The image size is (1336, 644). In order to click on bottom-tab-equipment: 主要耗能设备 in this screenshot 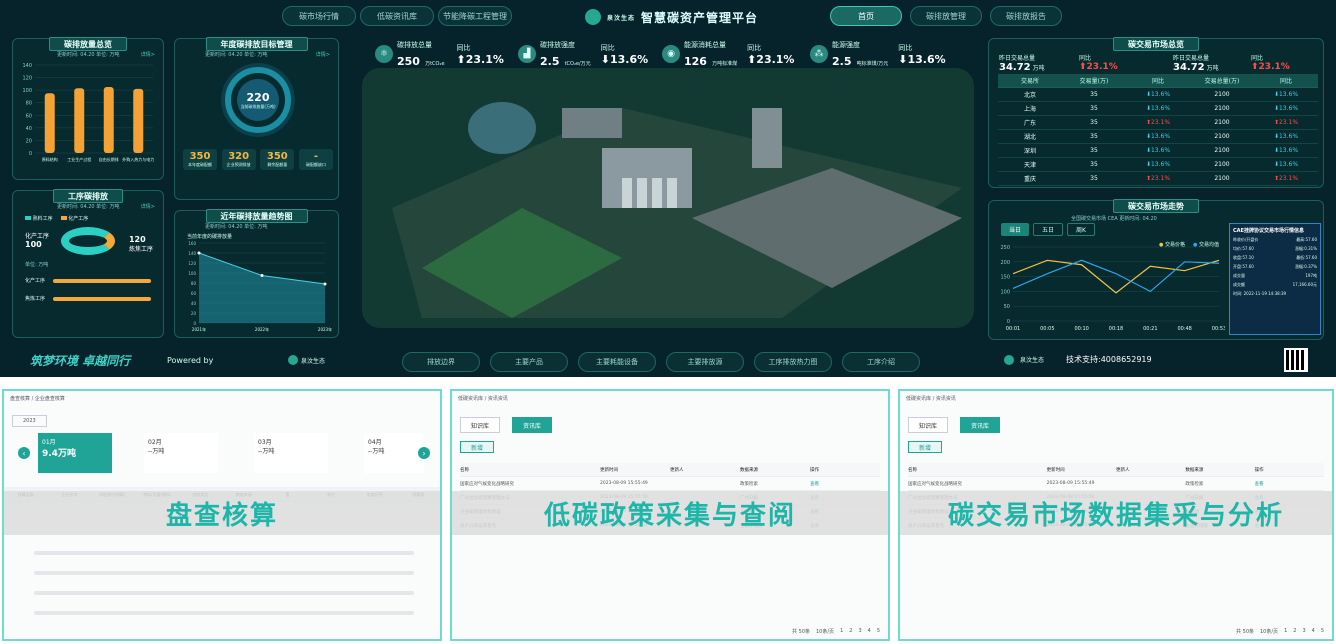, I will do `click(617, 362)`.